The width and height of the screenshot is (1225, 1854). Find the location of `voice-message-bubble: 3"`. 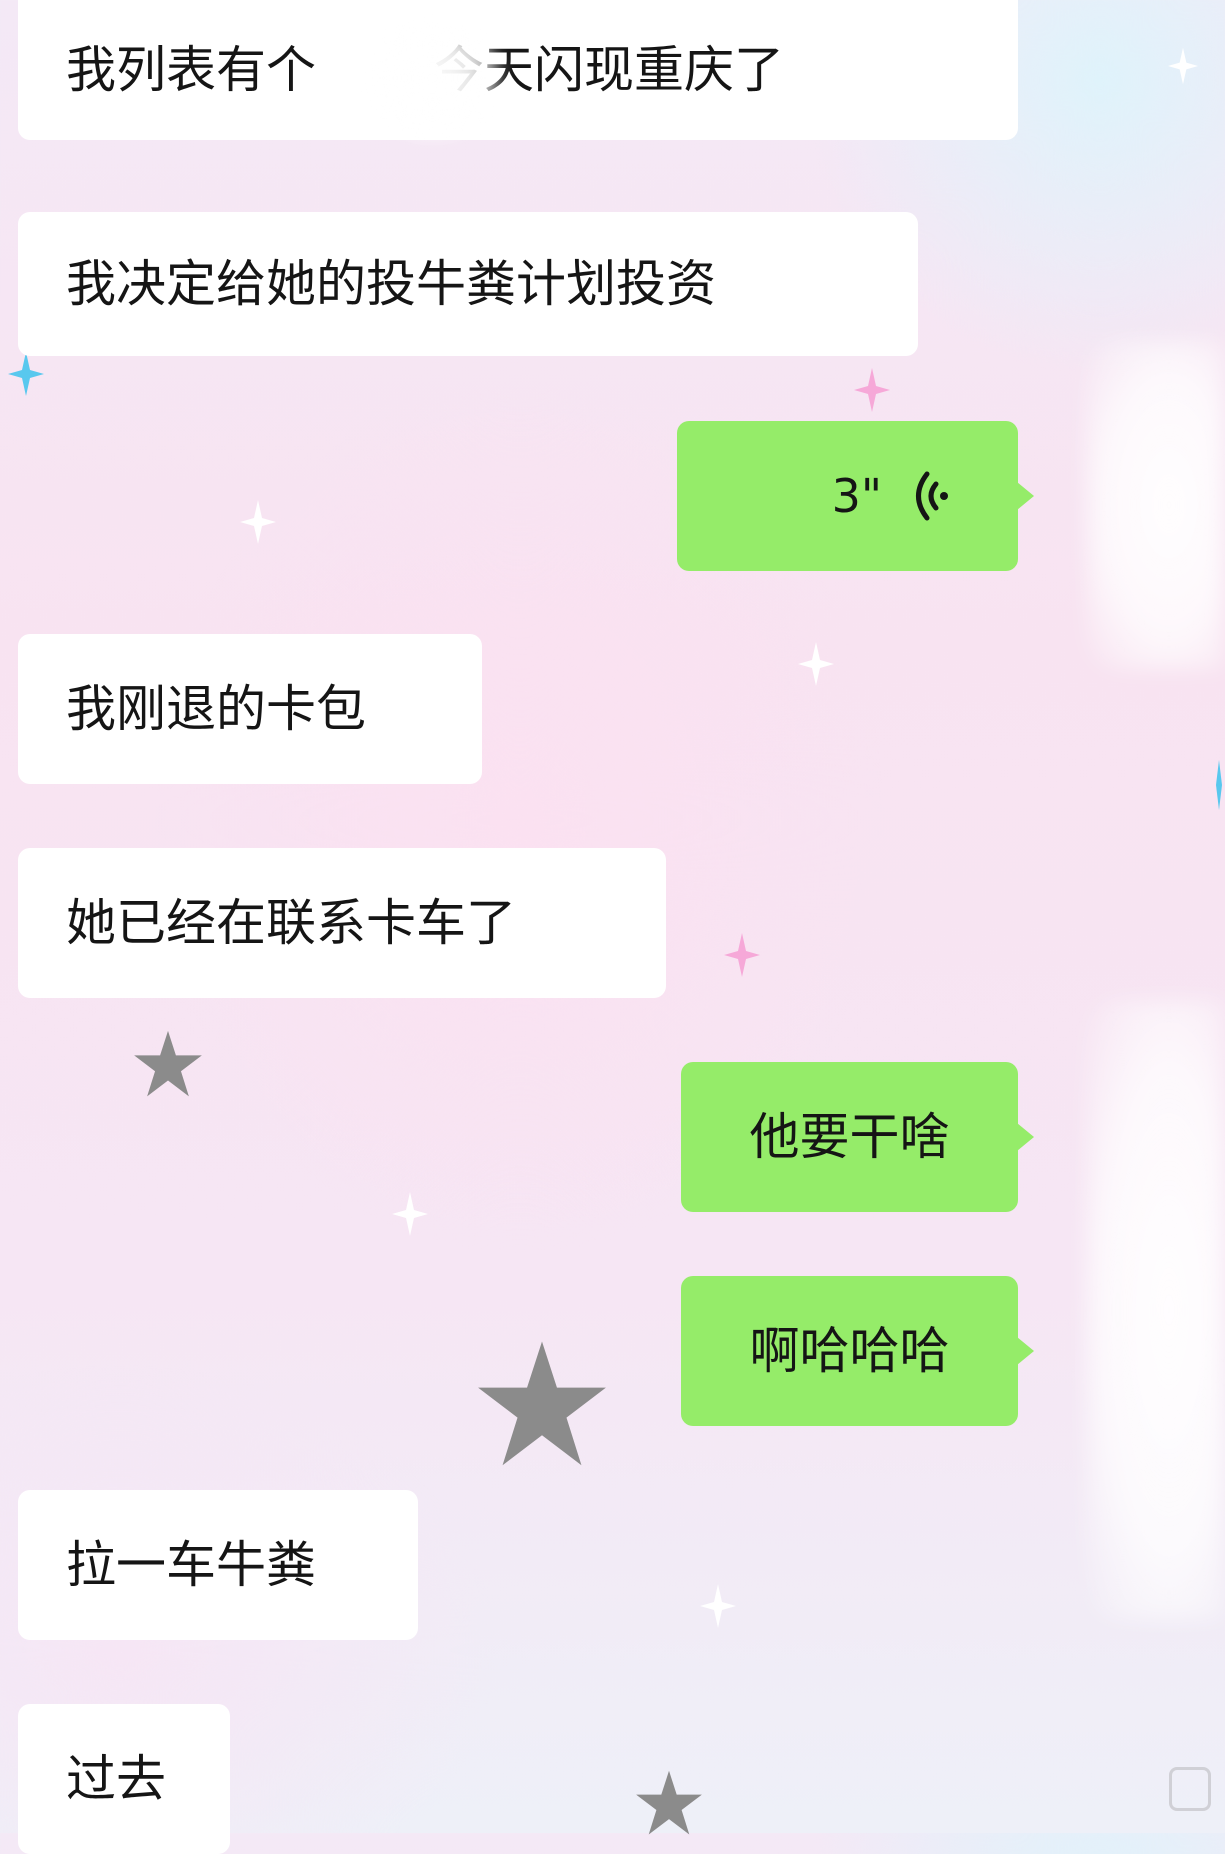

voice-message-bubble: 3" is located at coordinates (855, 496).